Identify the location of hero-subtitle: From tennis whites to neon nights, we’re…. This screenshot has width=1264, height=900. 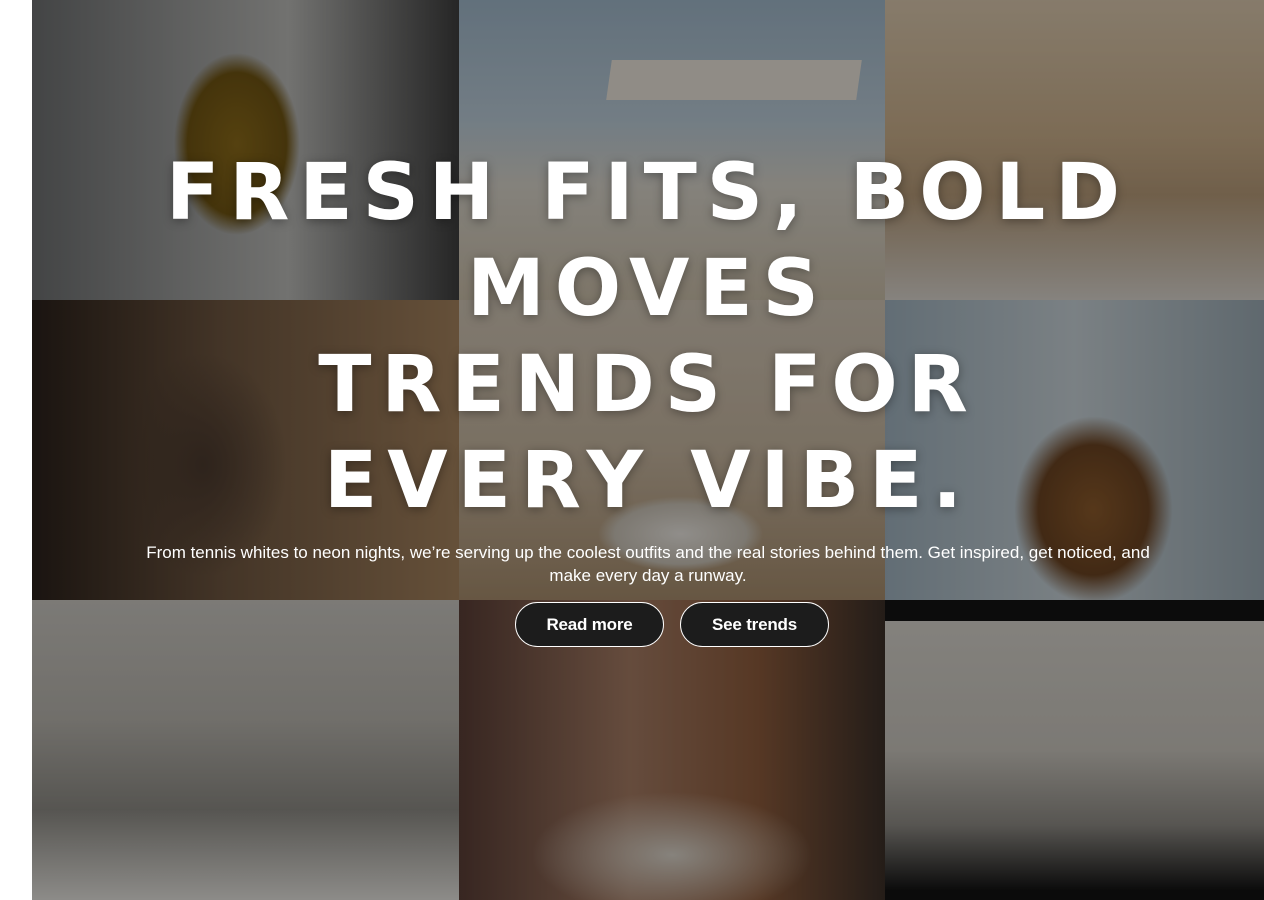
(648, 564).